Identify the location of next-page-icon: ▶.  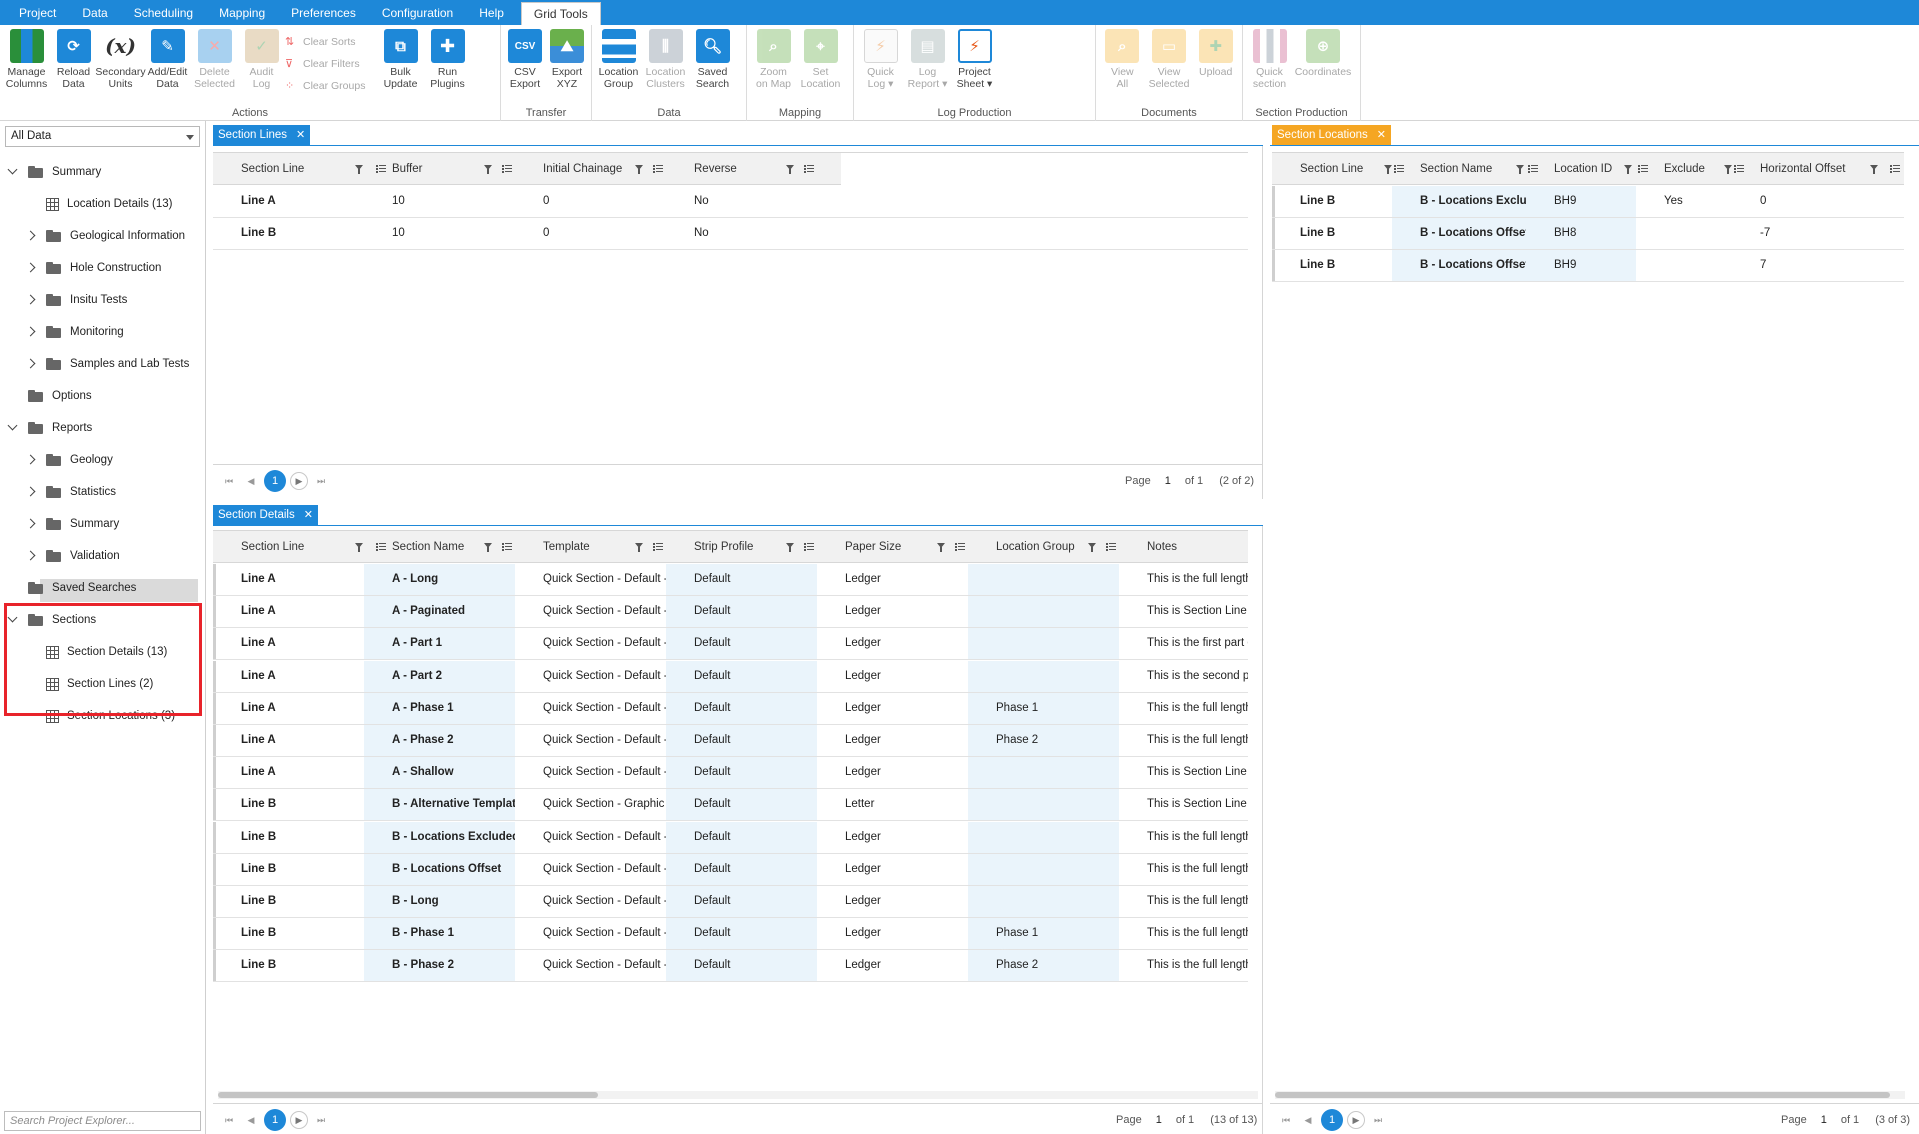
(299, 1120).